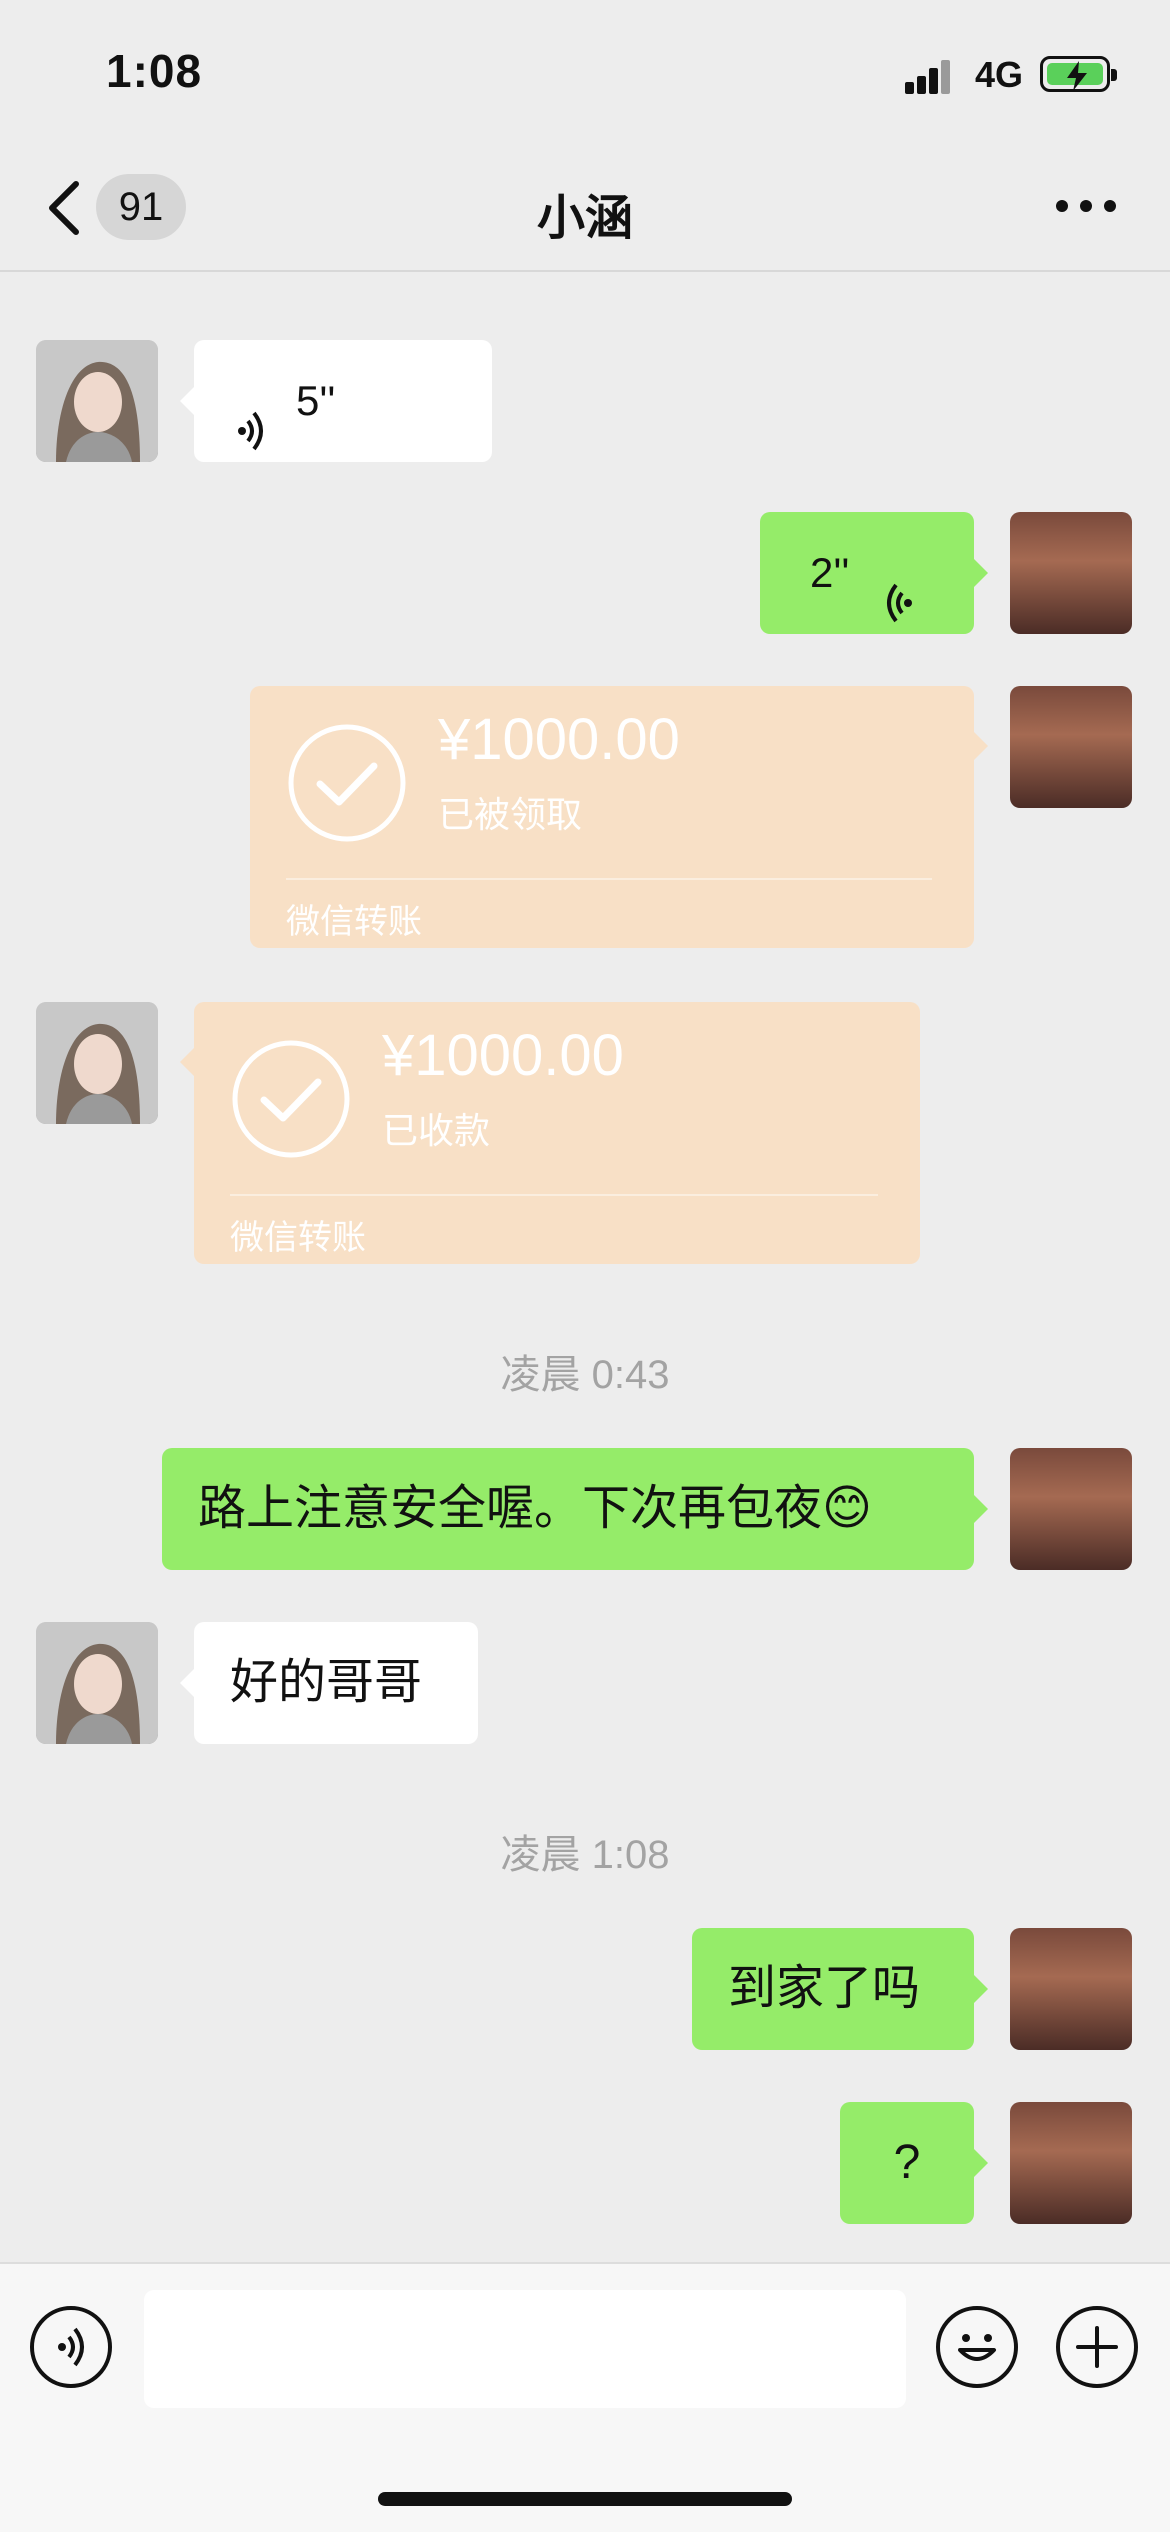  I want to click on time-separator: 凌晨 1:08, so click(585, 1855).